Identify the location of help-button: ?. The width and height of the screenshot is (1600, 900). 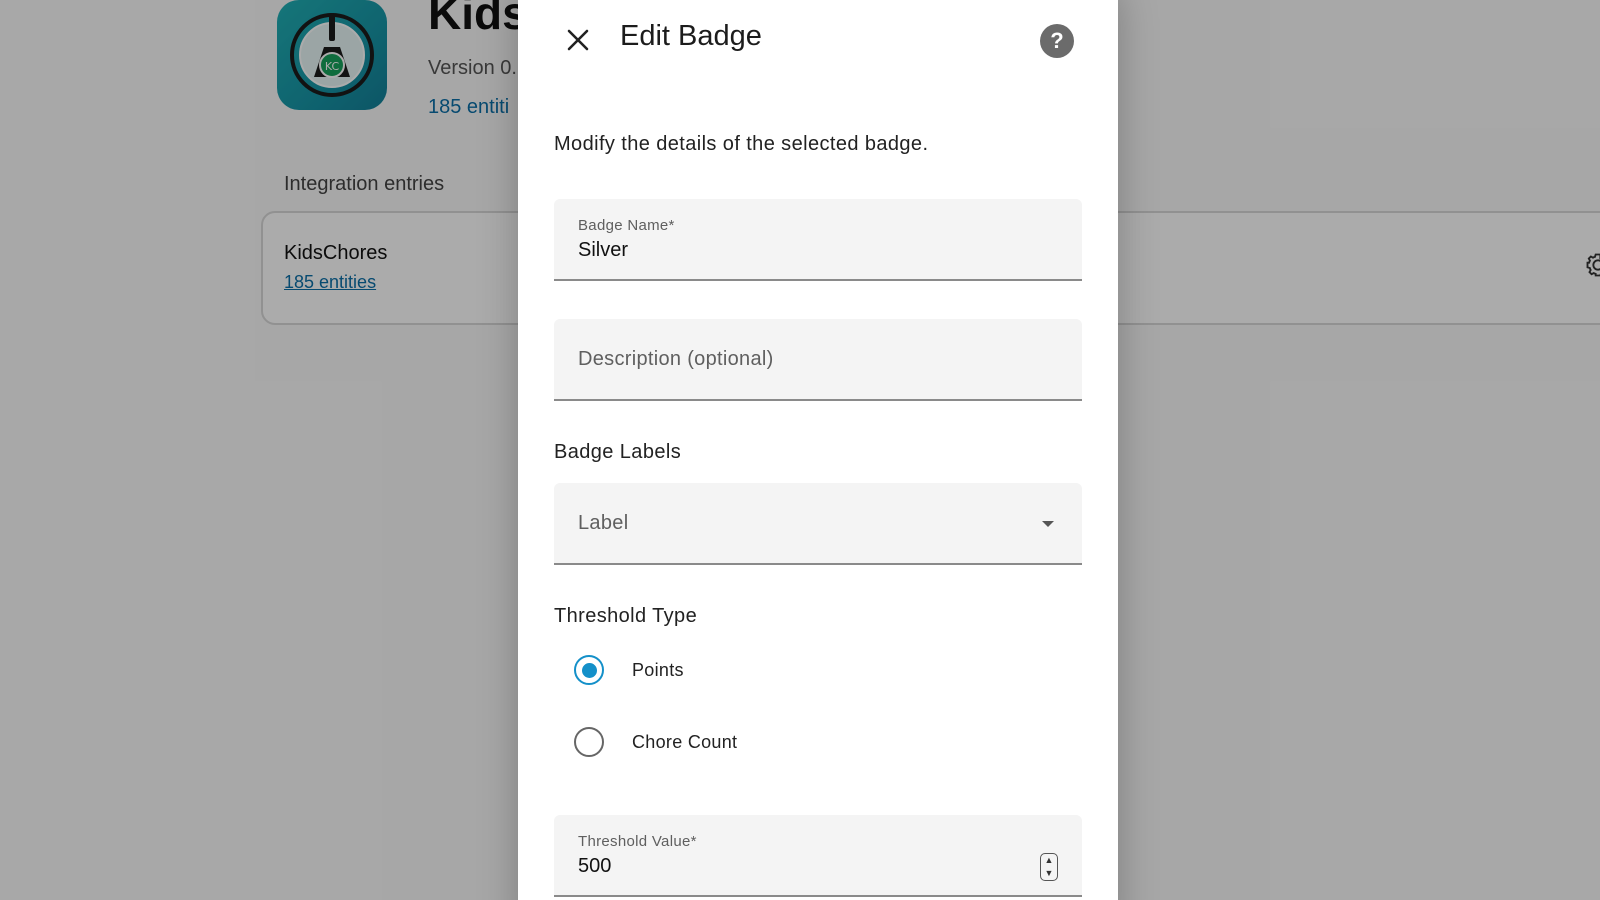
(1057, 41).